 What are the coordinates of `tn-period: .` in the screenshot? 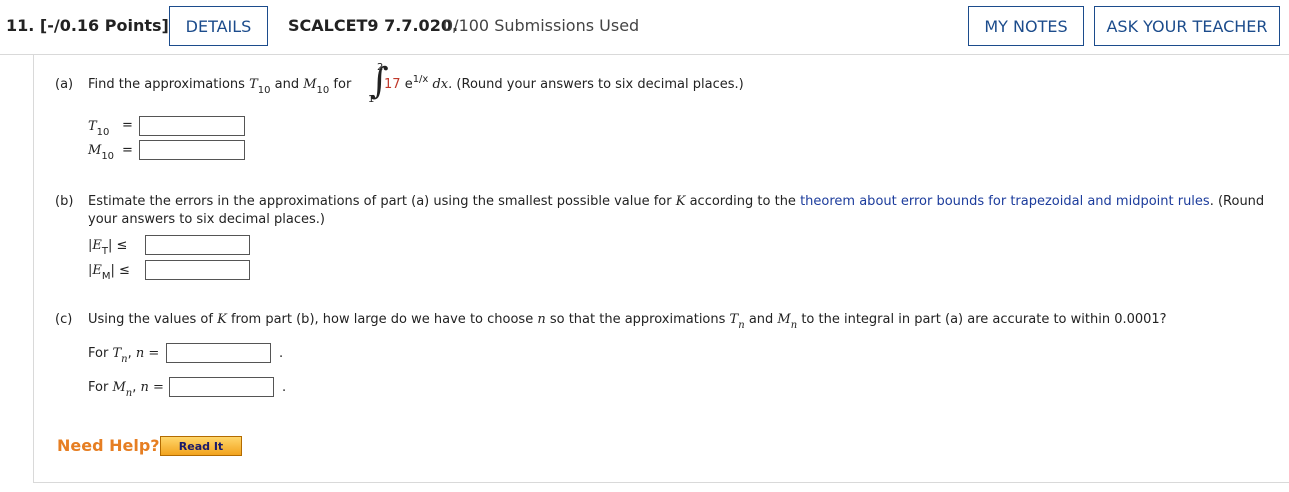 It's located at (281, 353).